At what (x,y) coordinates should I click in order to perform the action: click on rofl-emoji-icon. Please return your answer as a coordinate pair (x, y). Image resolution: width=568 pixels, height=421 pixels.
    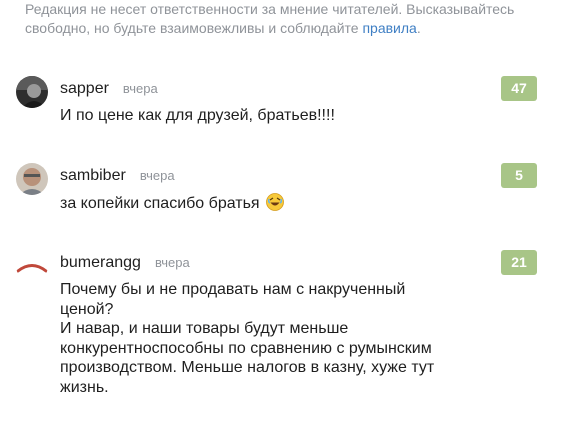
    Looking at the image, I should click on (275, 202).